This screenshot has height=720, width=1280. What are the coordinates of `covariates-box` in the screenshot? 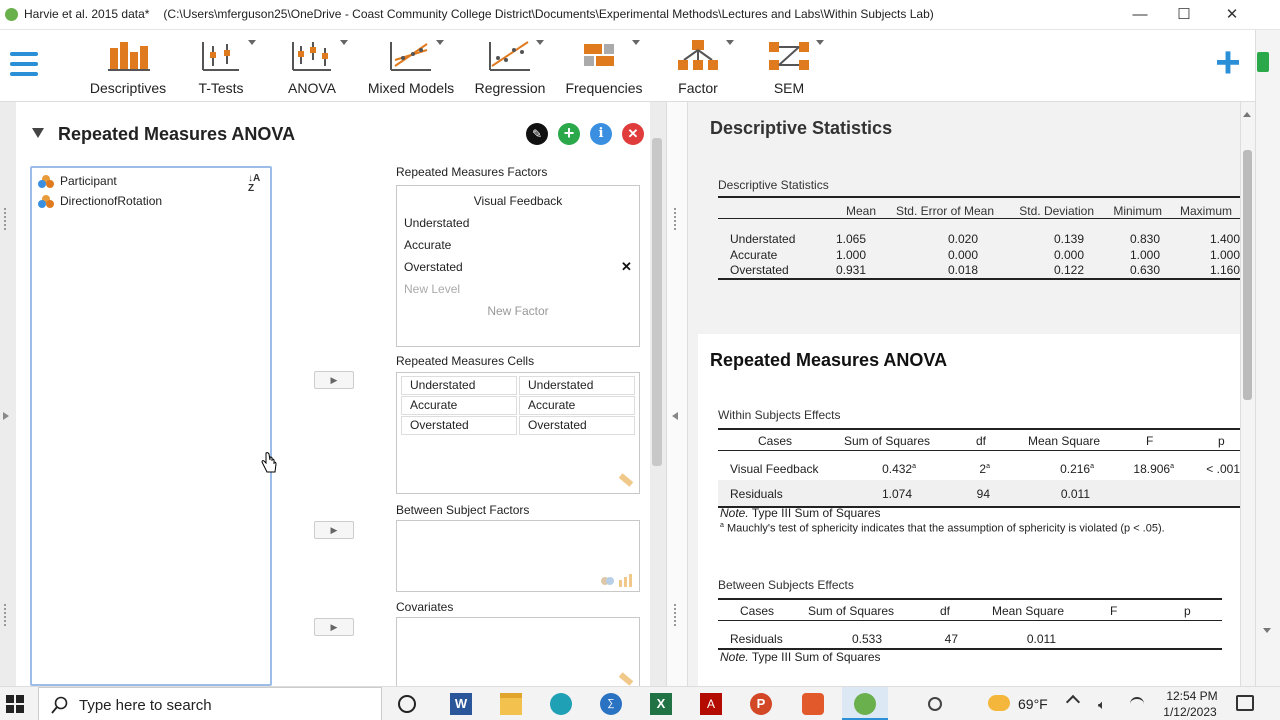 It's located at (518, 652).